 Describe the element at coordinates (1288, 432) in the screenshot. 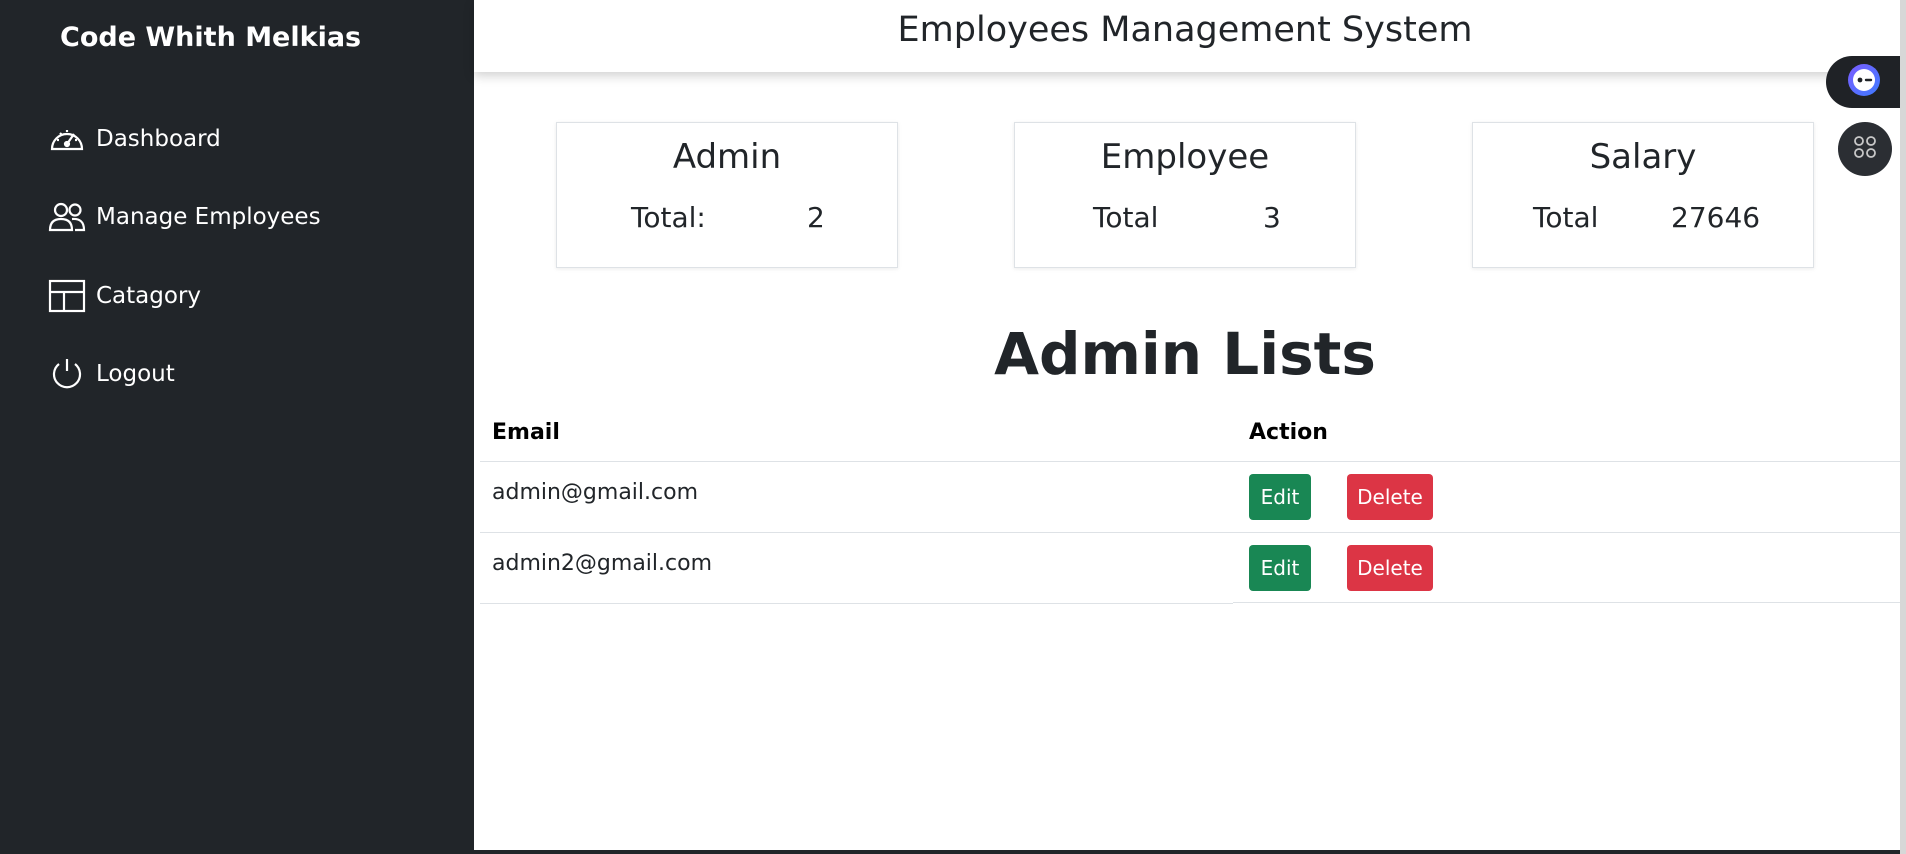

I see `column-header-action: Action` at that location.